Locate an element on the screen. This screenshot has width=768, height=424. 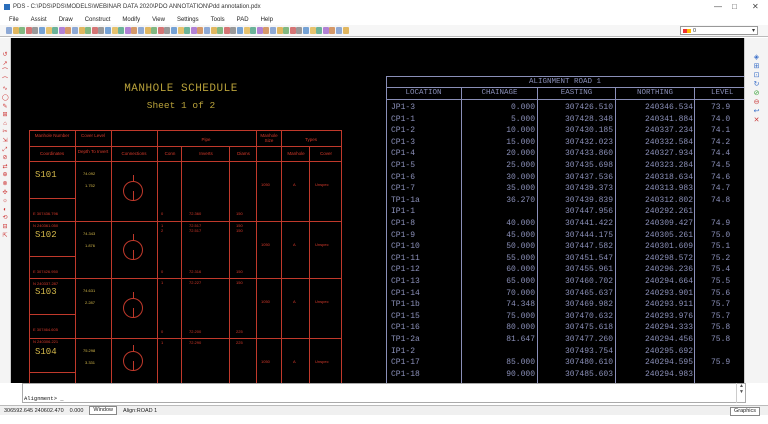
view-tool-icon: ⊡ is located at coordinates (756, 75).